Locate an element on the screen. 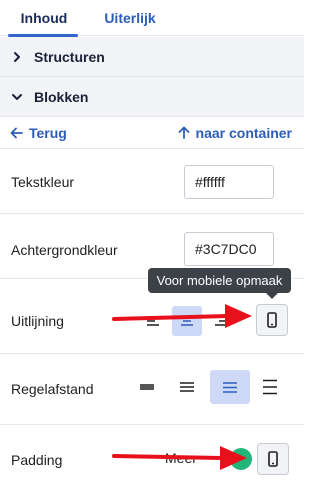 This screenshot has height=490, width=320. section-blokken: Blokken is located at coordinates (152, 97).